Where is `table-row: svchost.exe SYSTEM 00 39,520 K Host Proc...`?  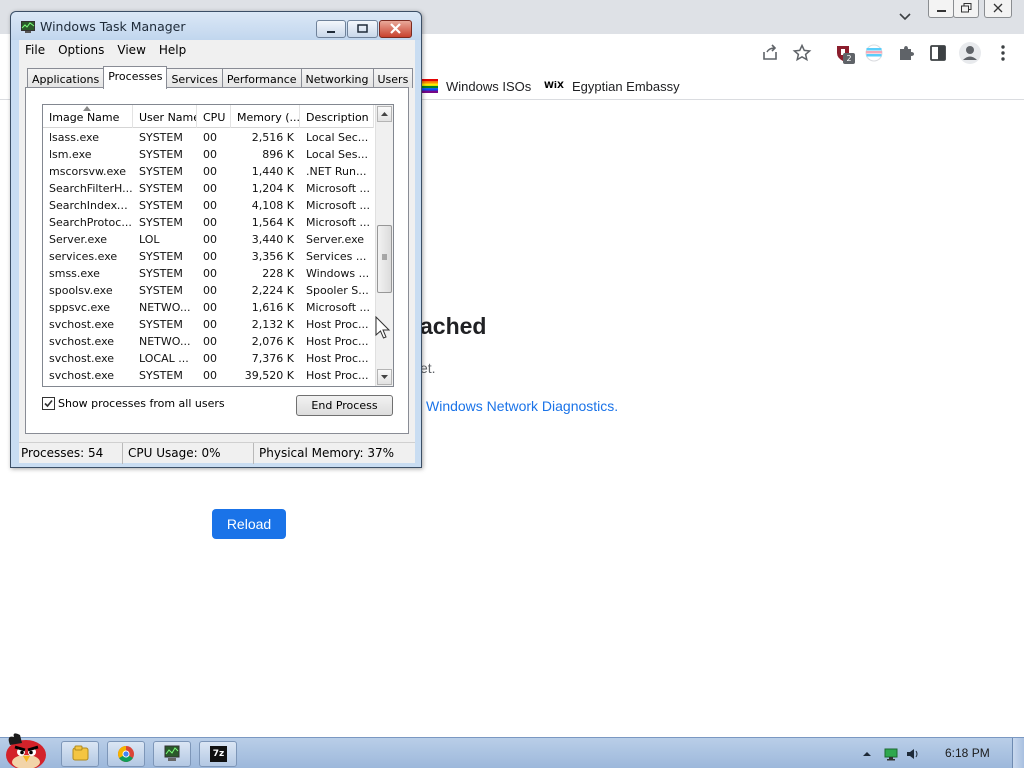 table-row: svchost.exe SYSTEM 00 39,520 K Host Proc... is located at coordinates (208, 375).